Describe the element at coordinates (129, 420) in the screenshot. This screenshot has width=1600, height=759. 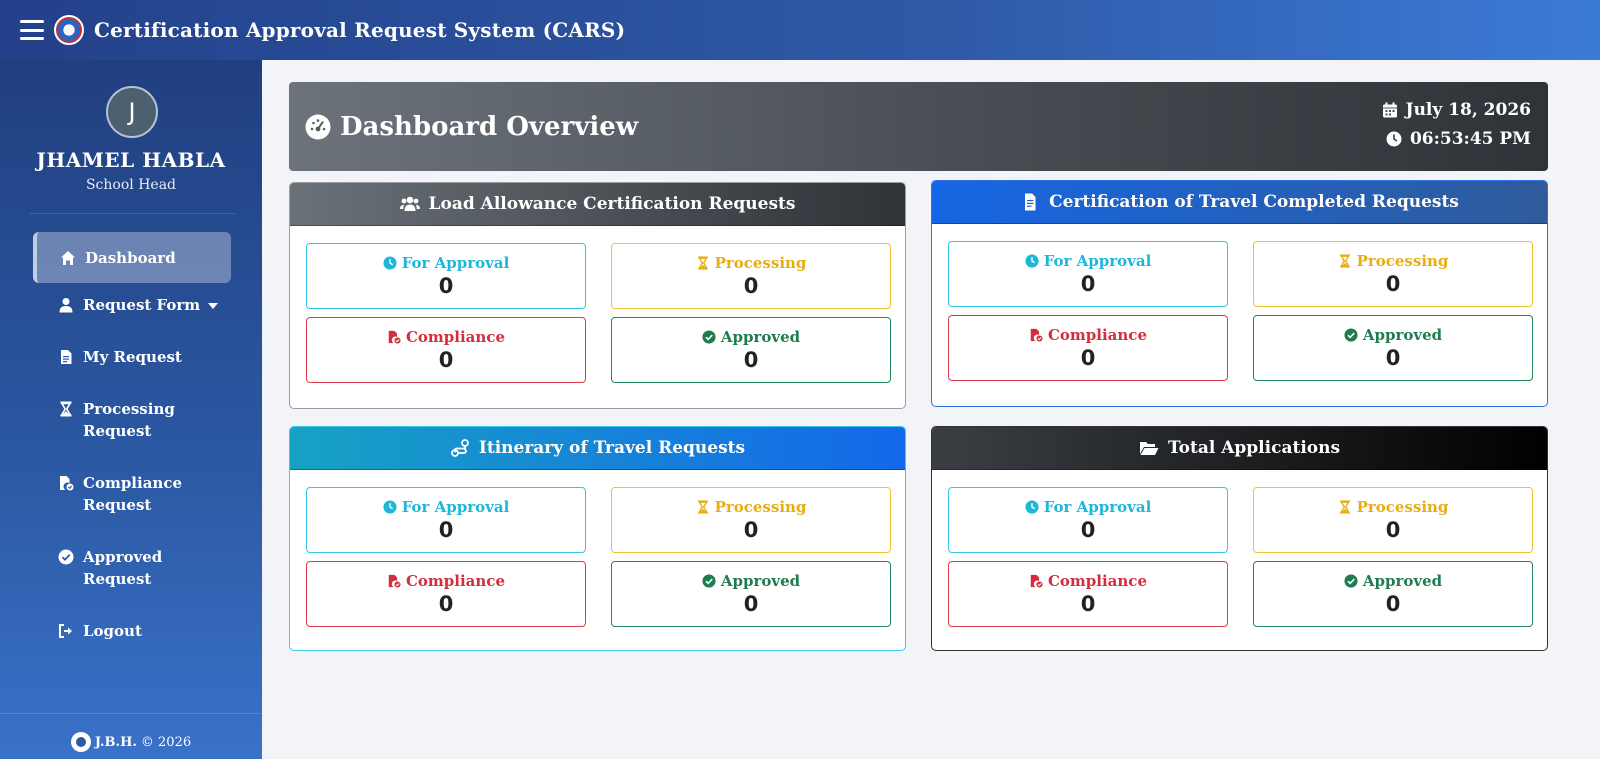
I see `sidebar-item-label: Processing Request` at that location.